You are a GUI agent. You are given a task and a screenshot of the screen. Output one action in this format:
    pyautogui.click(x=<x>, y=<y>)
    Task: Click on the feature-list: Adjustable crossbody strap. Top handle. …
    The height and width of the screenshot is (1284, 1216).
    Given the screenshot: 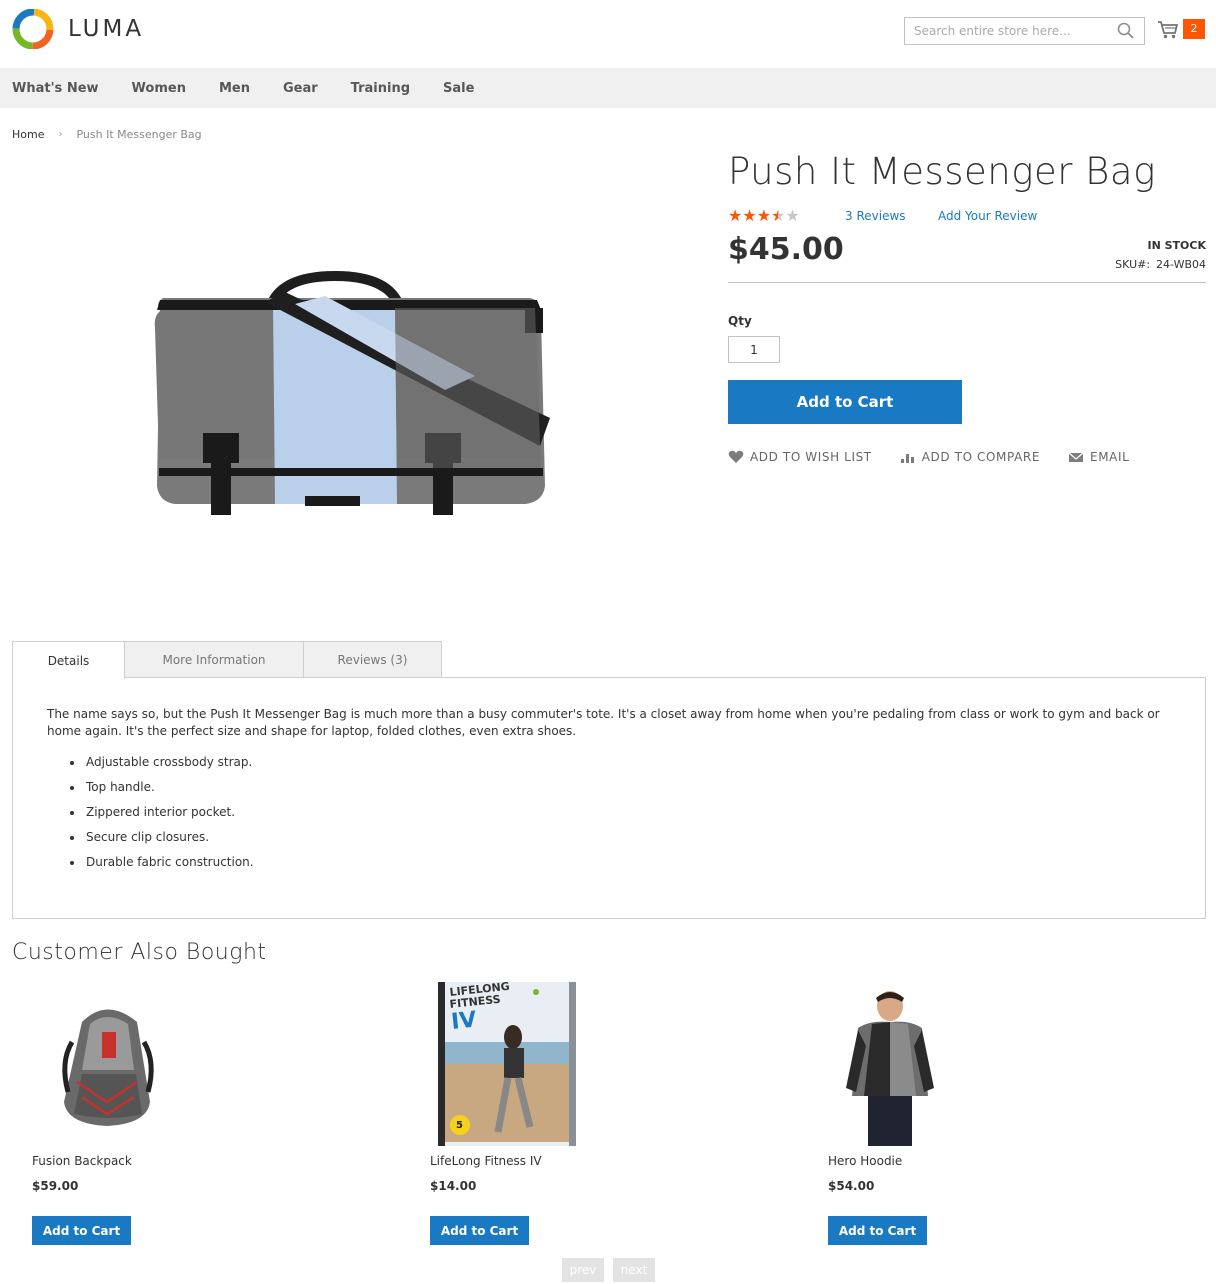 What is the action you would take?
    pyautogui.click(x=161, y=812)
    